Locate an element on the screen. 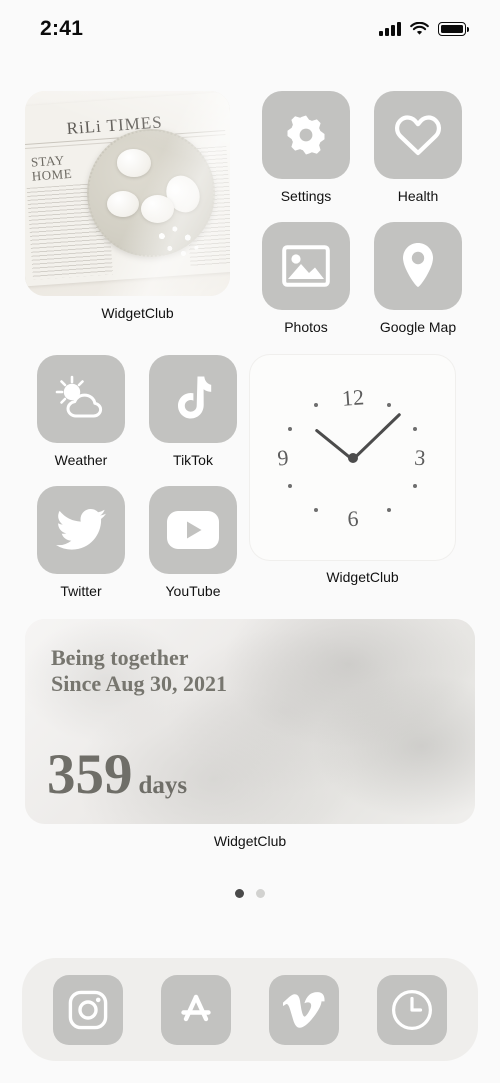  app-youtube: YouTube is located at coordinates (193, 542).